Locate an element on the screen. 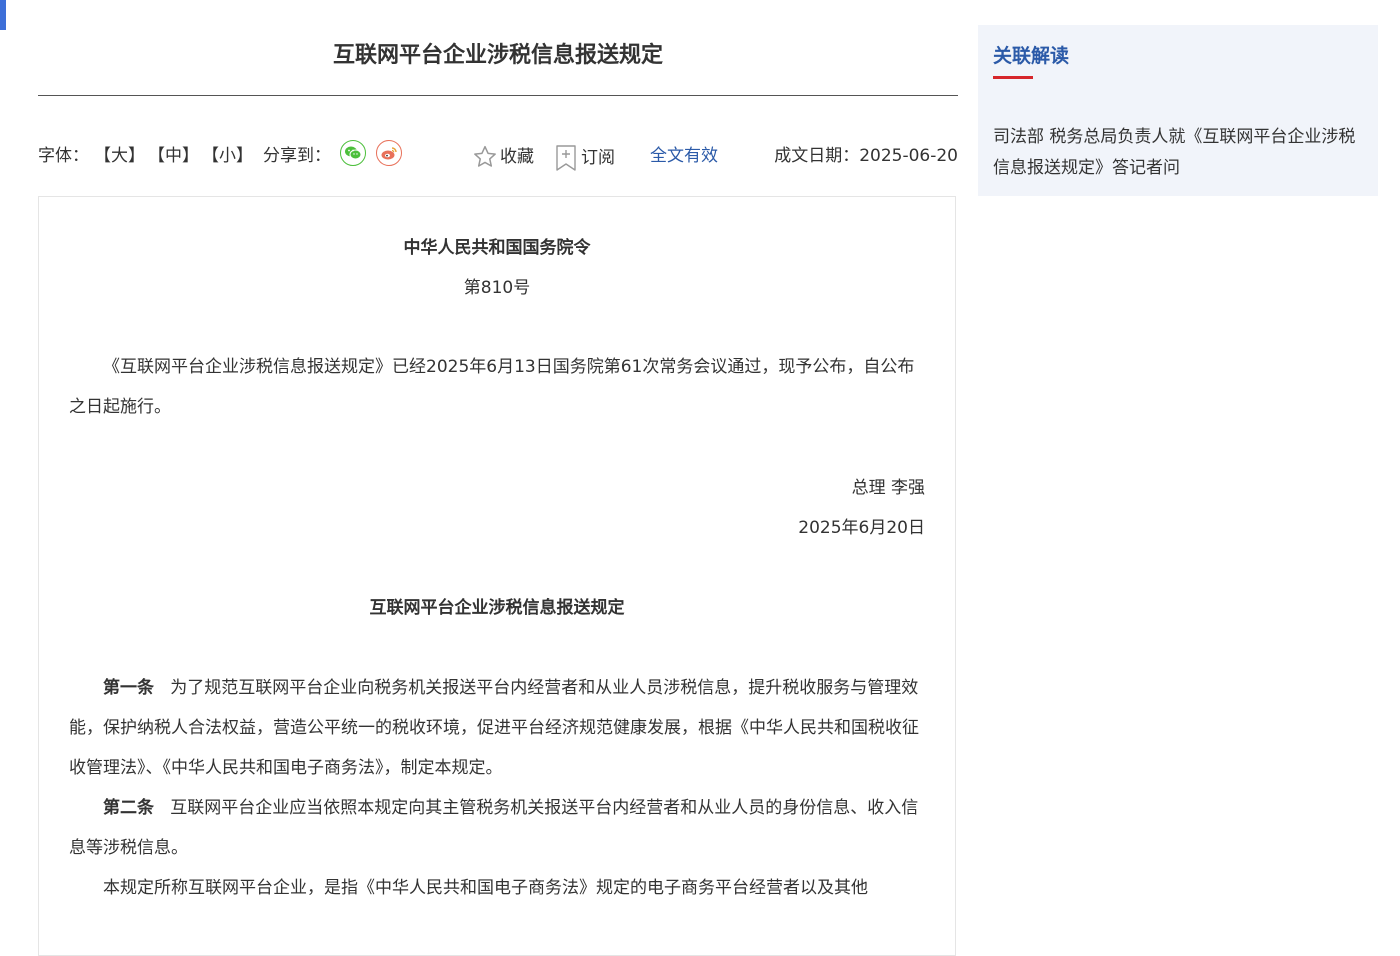  subscribe-button: 订阅 is located at coordinates (584, 158).